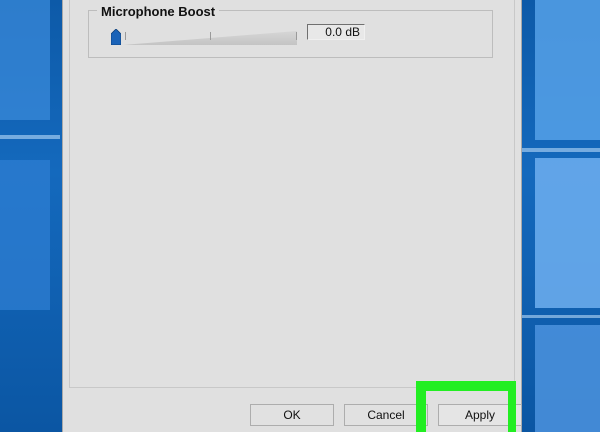 Image resolution: width=600 pixels, height=432 pixels. Describe the element at coordinates (116, 37) in the screenshot. I see `slider-thumb-icon` at that location.